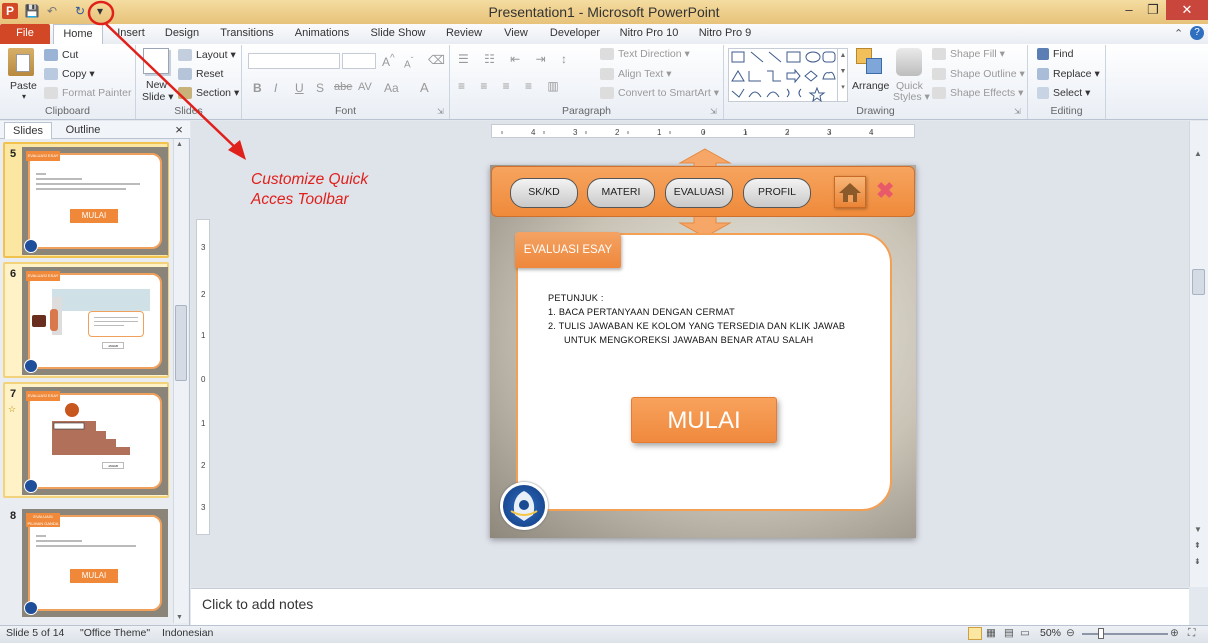  Describe the element at coordinates (345, 111) in the screenshot. I see `font-group-label: Font` at that location.